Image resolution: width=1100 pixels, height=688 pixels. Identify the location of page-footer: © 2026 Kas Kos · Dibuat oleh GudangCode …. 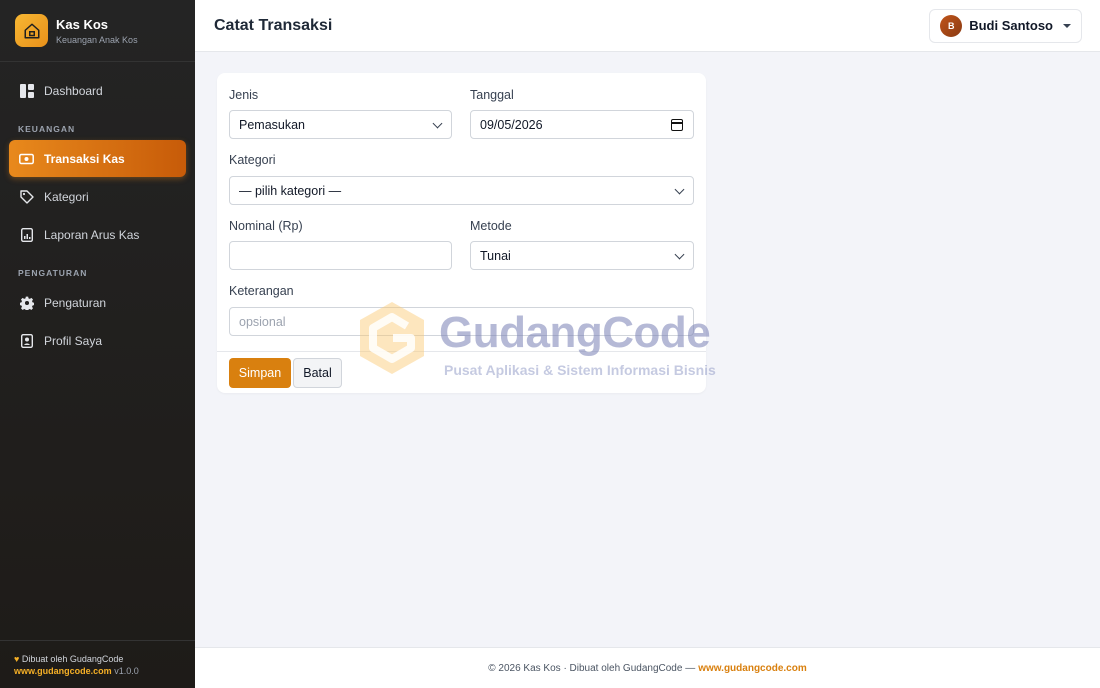
(647, 667).